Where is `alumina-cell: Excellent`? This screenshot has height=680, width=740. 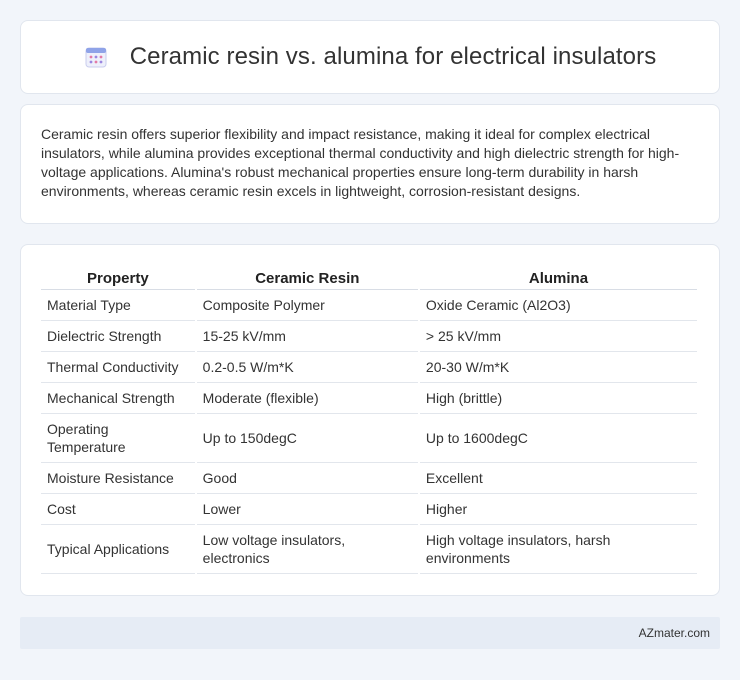
alumina-cell: Excellent is located at coordinates (558, 478).